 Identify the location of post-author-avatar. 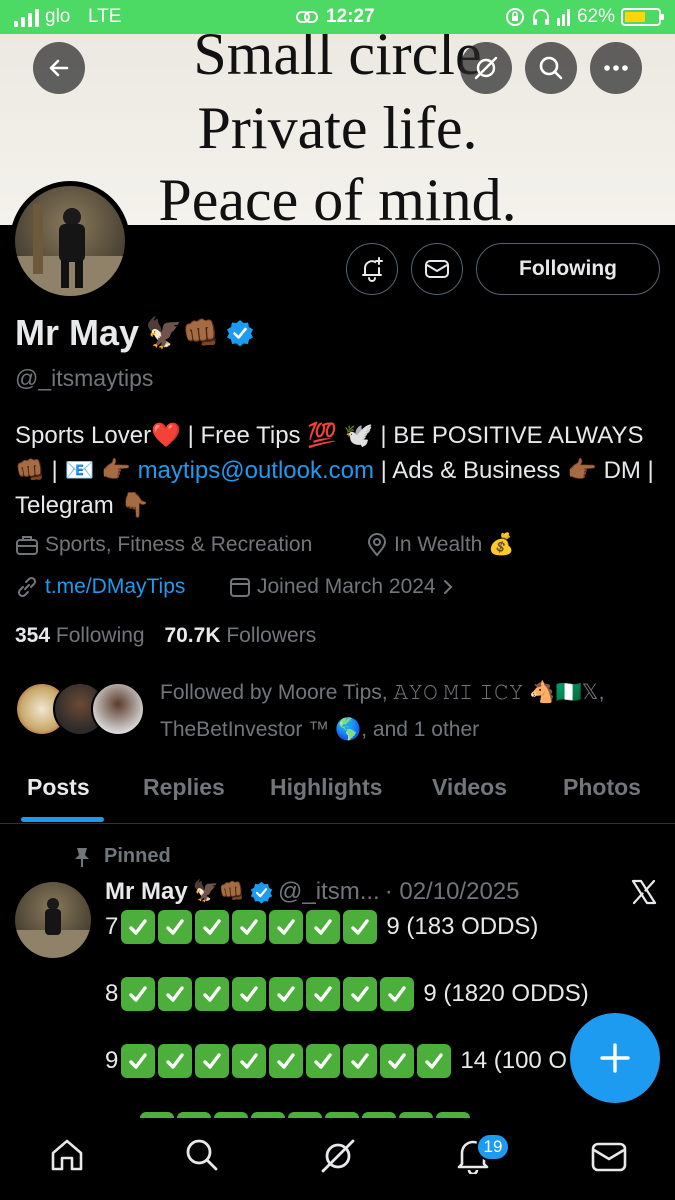
(53, 920).